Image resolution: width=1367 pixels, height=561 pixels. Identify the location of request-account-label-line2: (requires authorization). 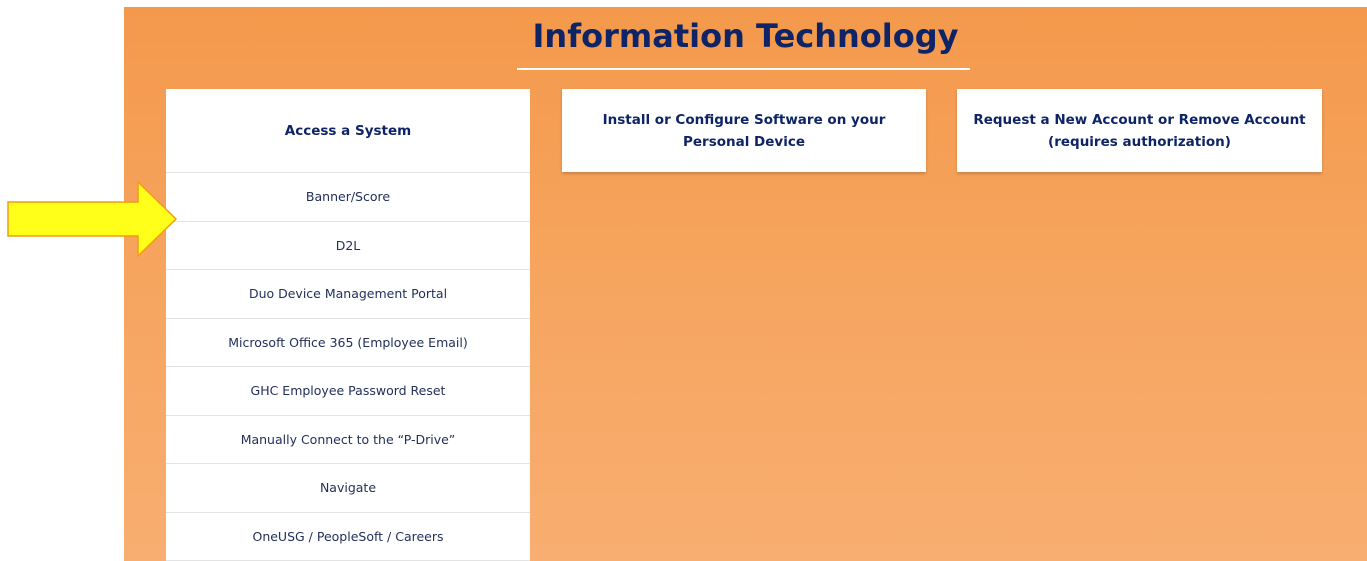
(1139, 141).